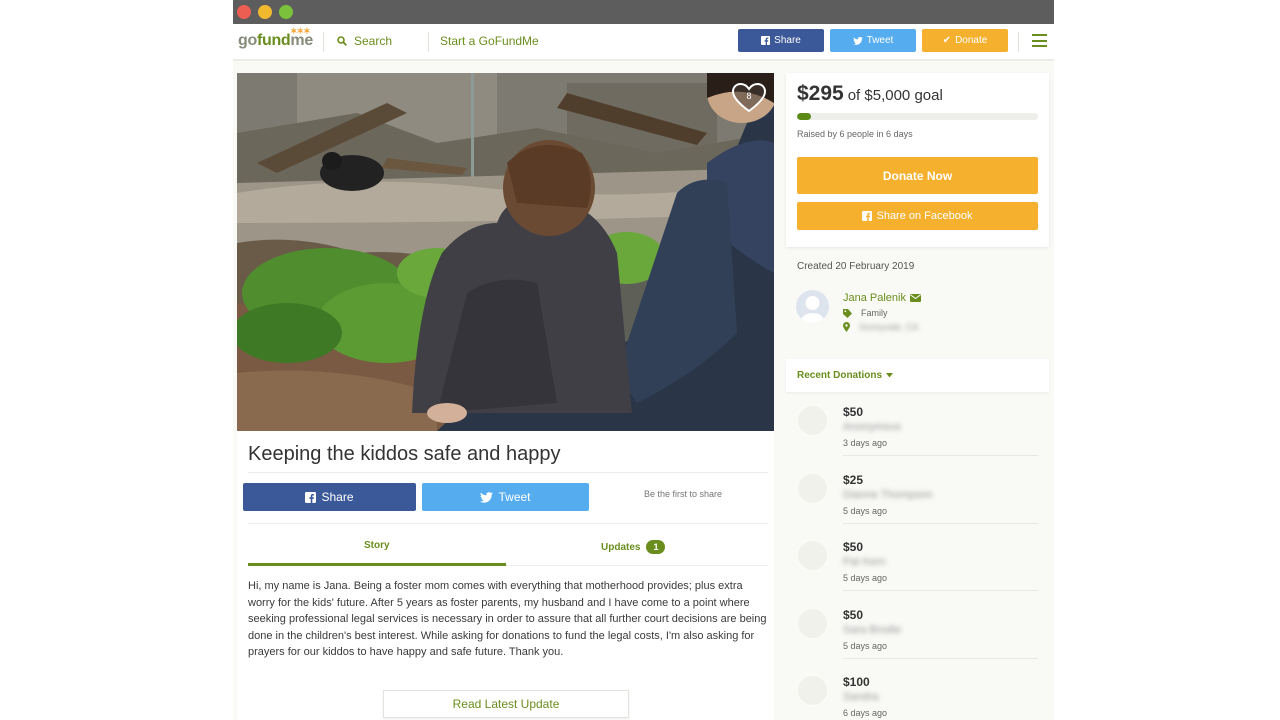  I want to click on heart-button: 8, so click(749, 97).